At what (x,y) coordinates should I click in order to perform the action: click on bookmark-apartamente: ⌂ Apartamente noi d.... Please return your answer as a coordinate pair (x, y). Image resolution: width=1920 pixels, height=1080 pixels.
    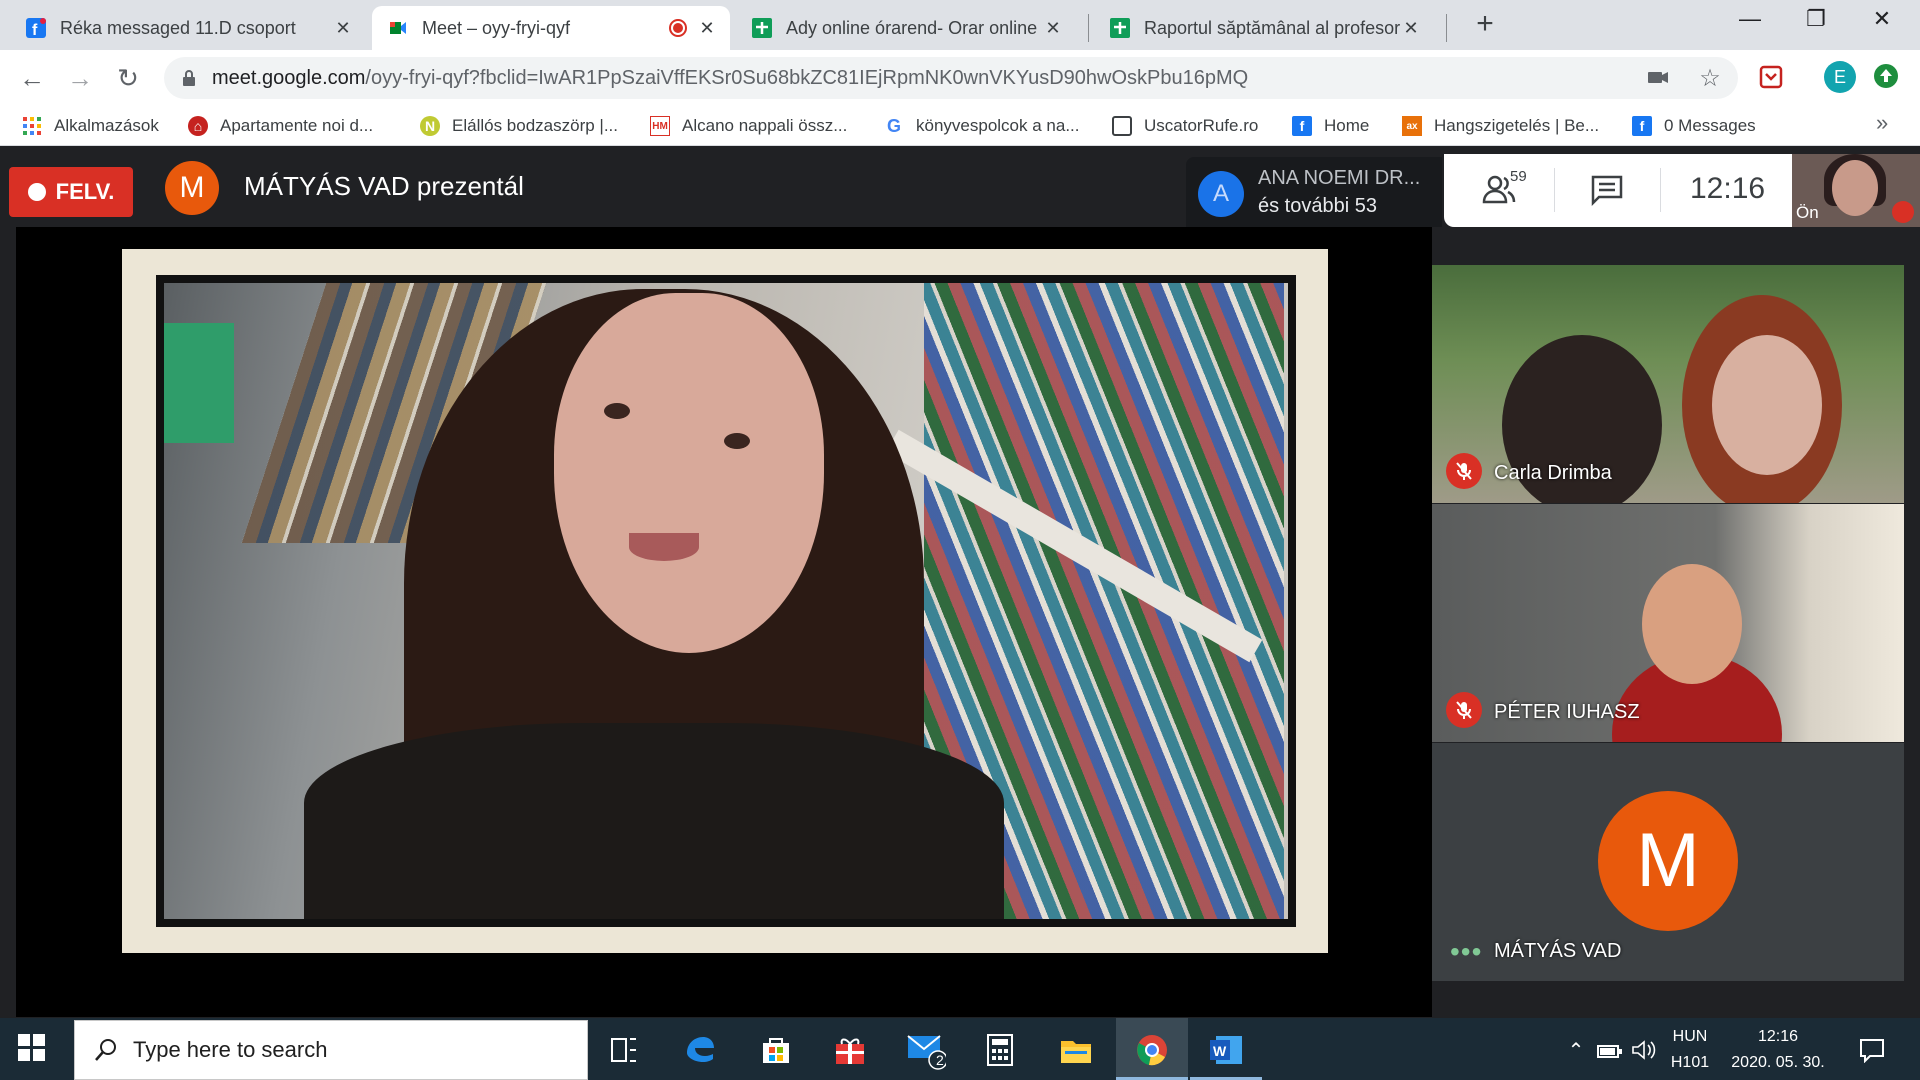
    Looking at the image, I should click on (280, 126).